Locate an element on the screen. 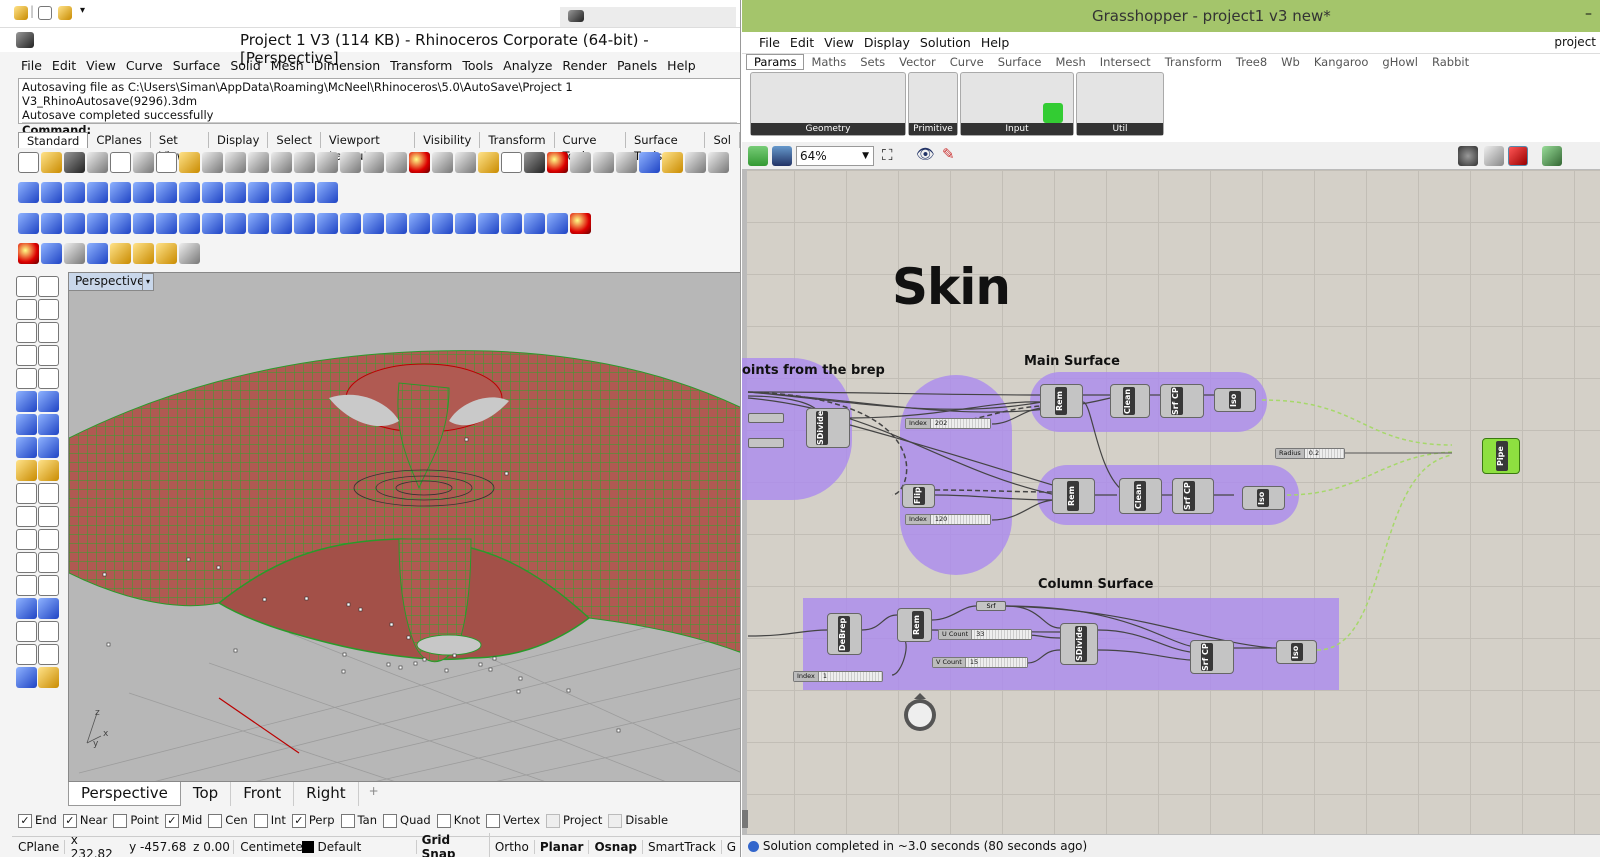 This screenshot has height=857, width=1600. mesh-box-icon is located at coordinates (48, 447).